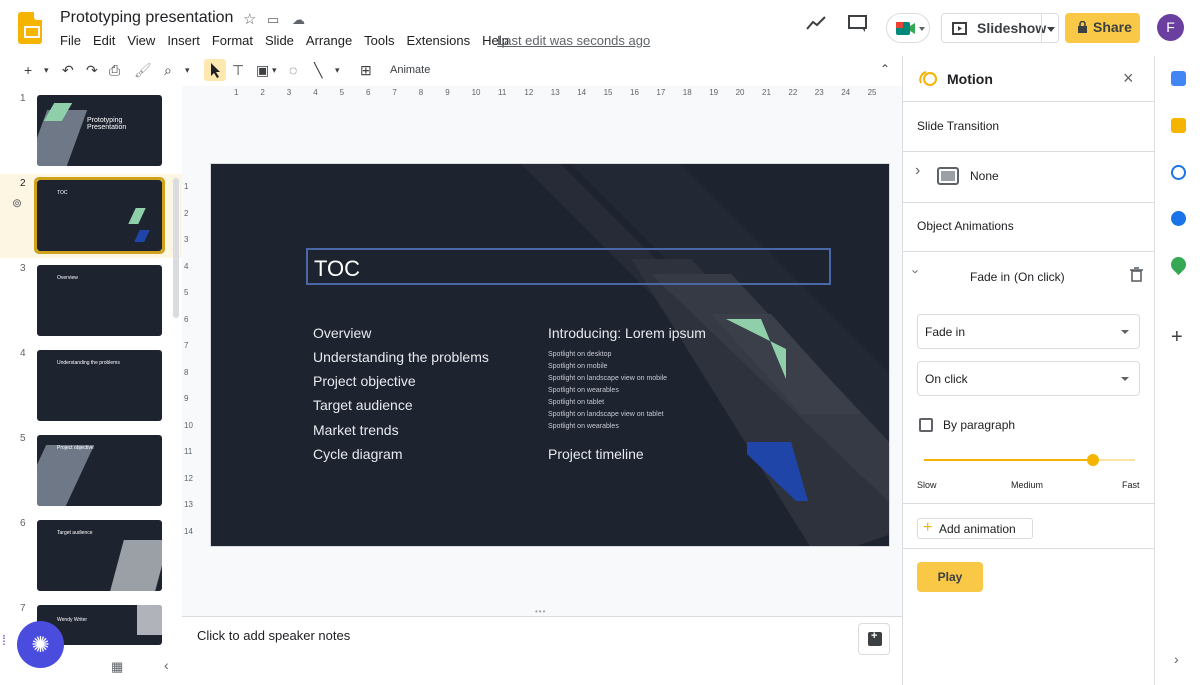 This screenshot has width=1200, height=685. What do you see at coordinates (298, 20) in the screenshot?
I see `cloud-status-icon: ☁` at bounding box center [298, 20].